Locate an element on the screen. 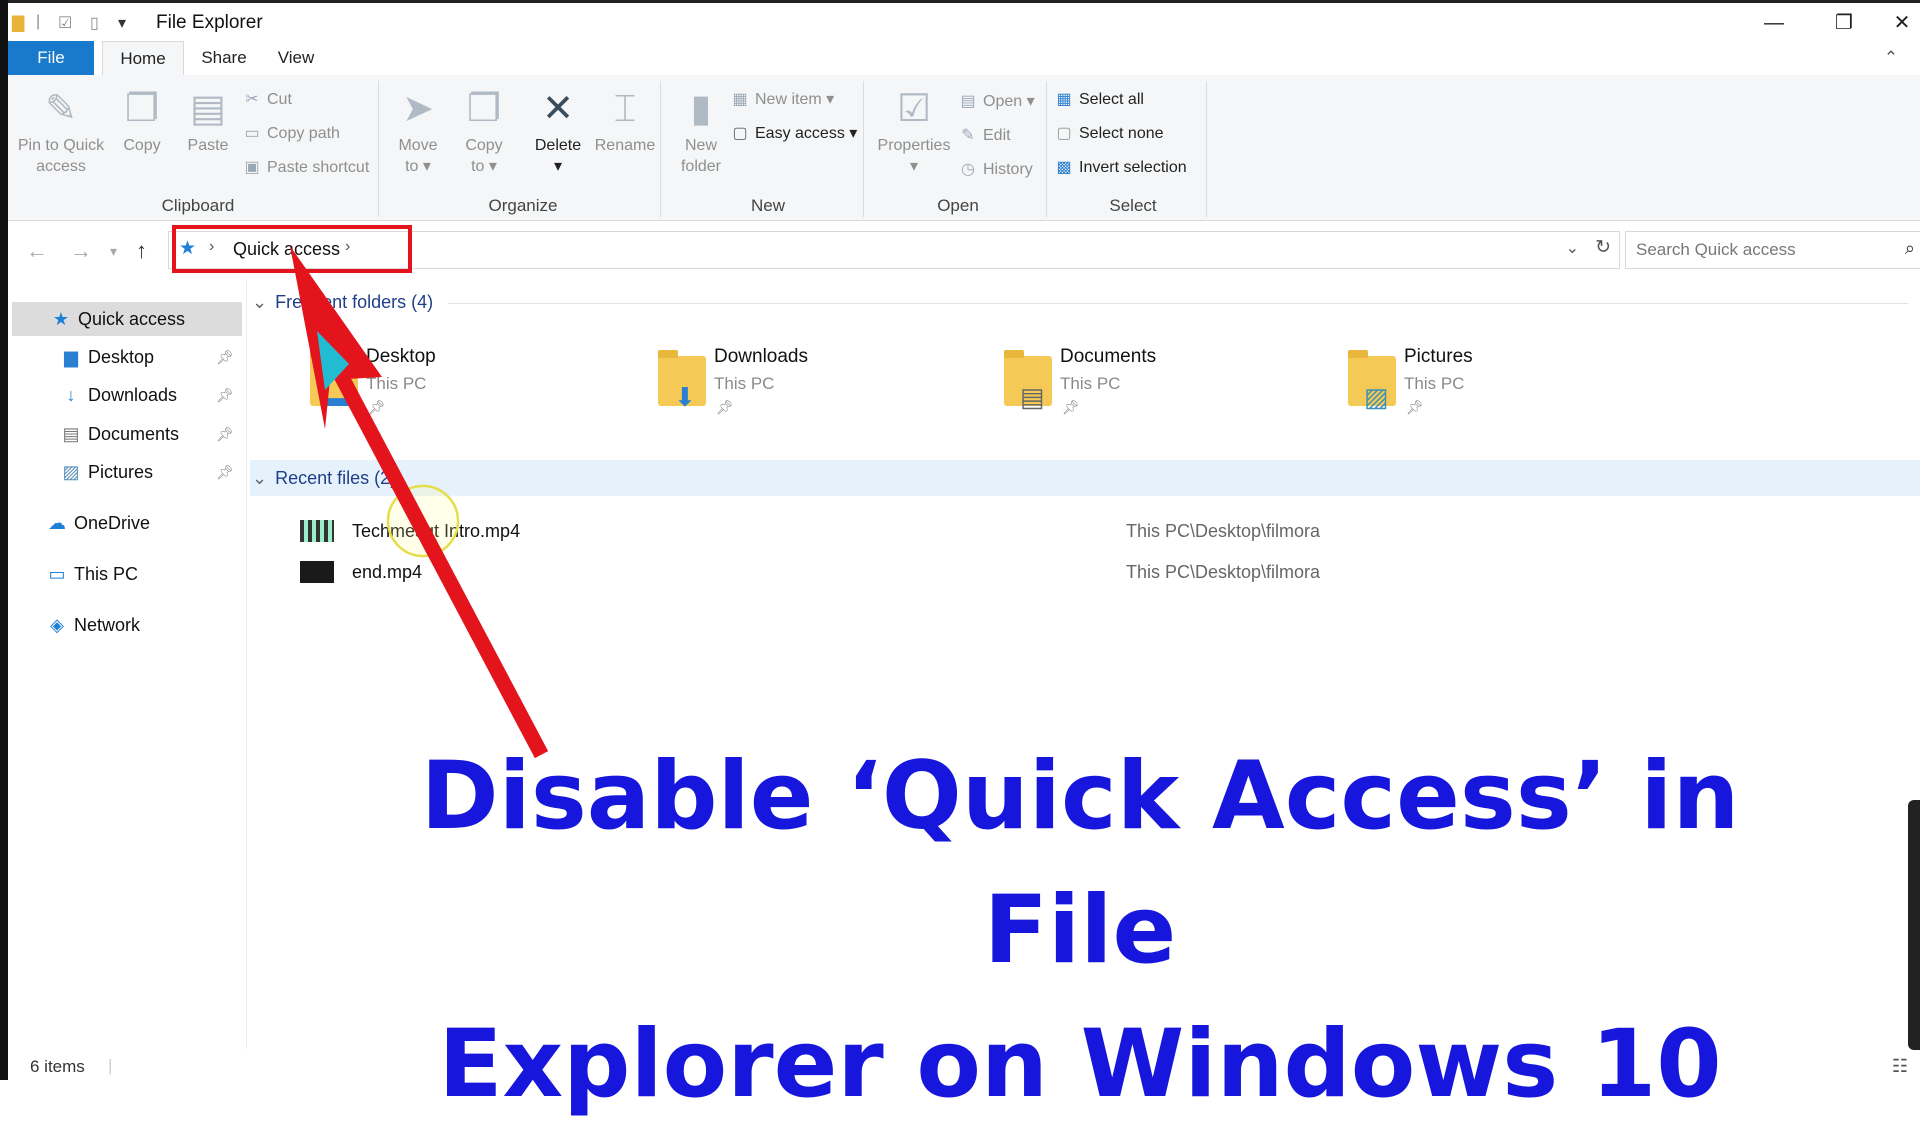  red-arrow-shaft is located at coordinates (429, 542).